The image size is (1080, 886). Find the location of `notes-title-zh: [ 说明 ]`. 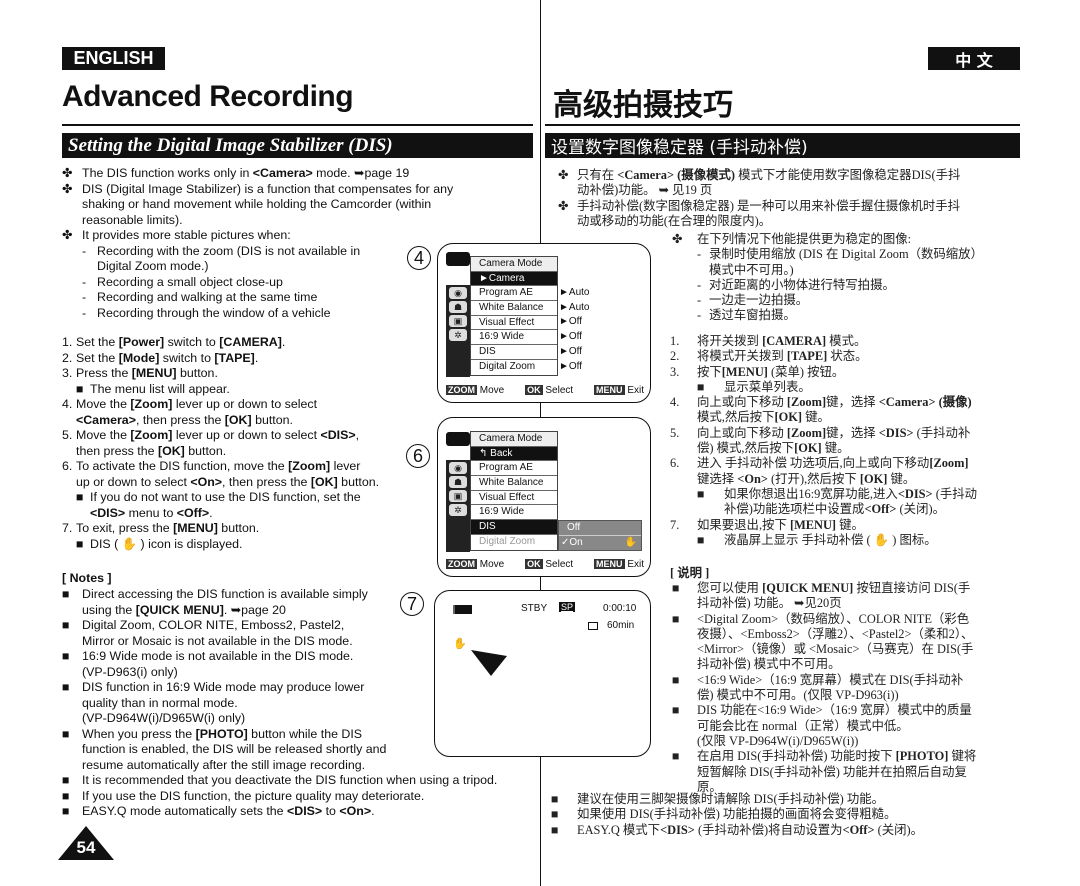

notes-title-zh: [ 说明 ] is located at coordinates (690, 573).